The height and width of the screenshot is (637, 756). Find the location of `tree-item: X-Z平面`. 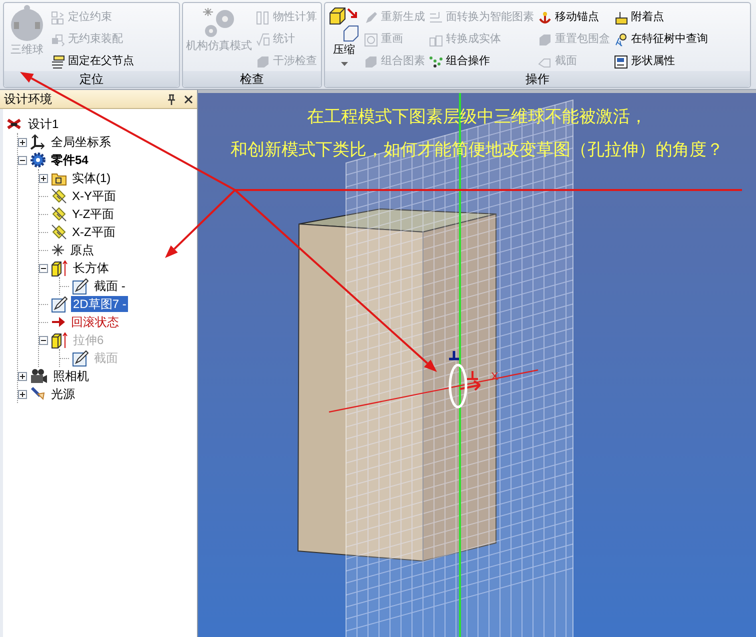

tree-item: X-Z平面 is located at coordinates (94, 232).